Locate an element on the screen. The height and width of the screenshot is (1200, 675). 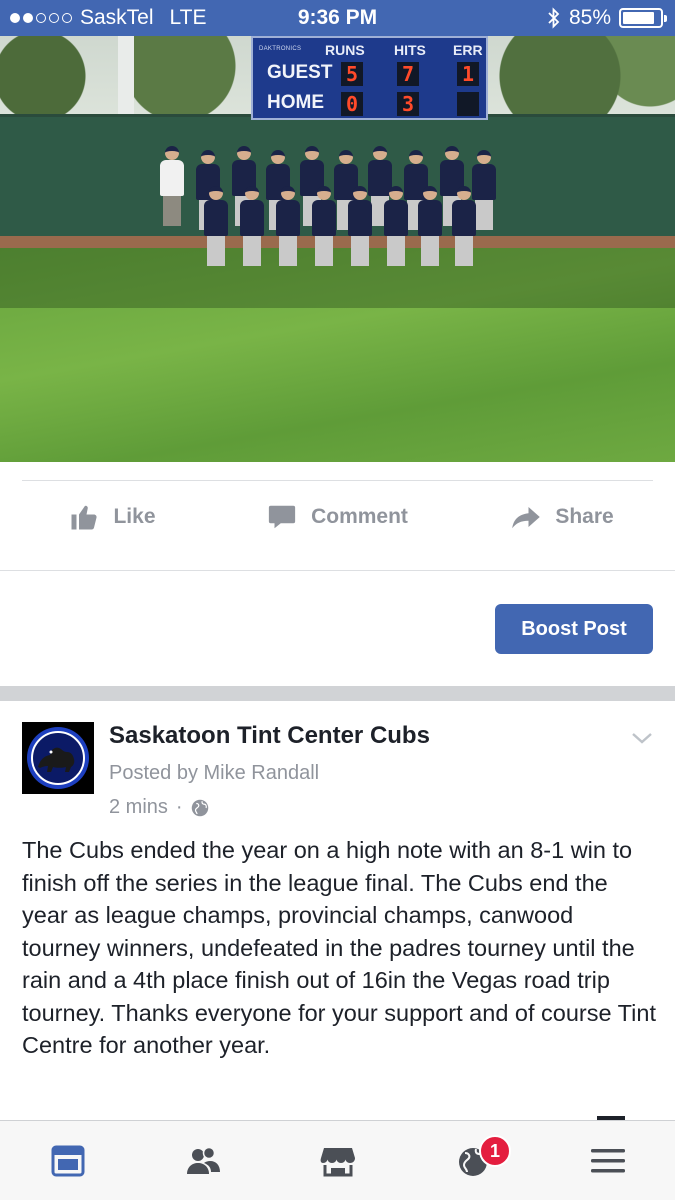
tab-menu is located at coordinates (607, 1160).